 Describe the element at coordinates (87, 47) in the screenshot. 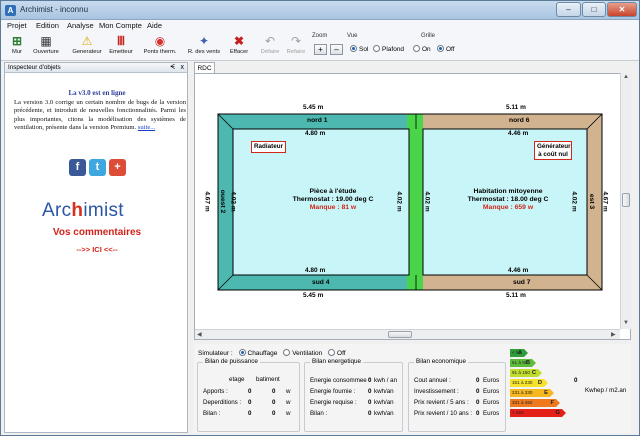

I see `tool-generateur-button: ⚠ Generateur` at that location.